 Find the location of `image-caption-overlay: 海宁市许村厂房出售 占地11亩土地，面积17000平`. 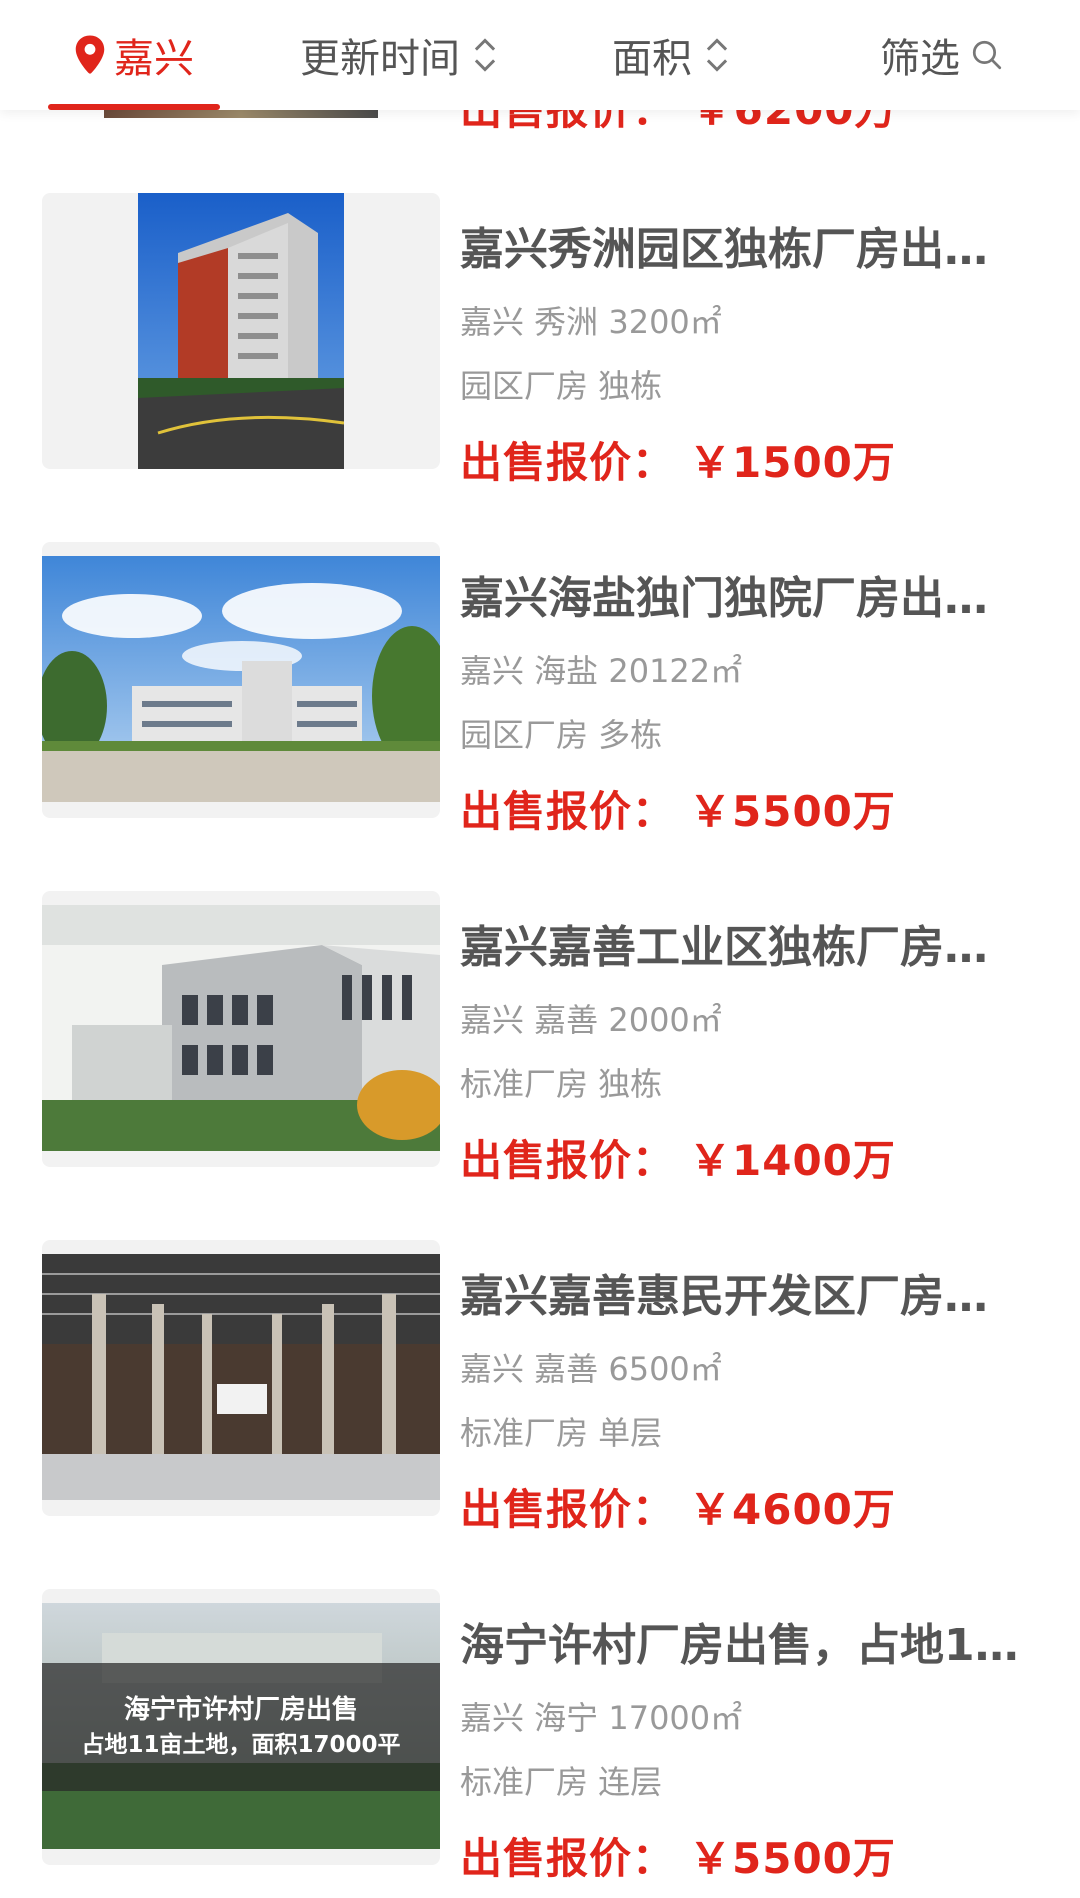

image-caption-overlay: 海宁市许村厂房出售 占地11亩土地，面积17000平 is located at coordinates (241, 1727).